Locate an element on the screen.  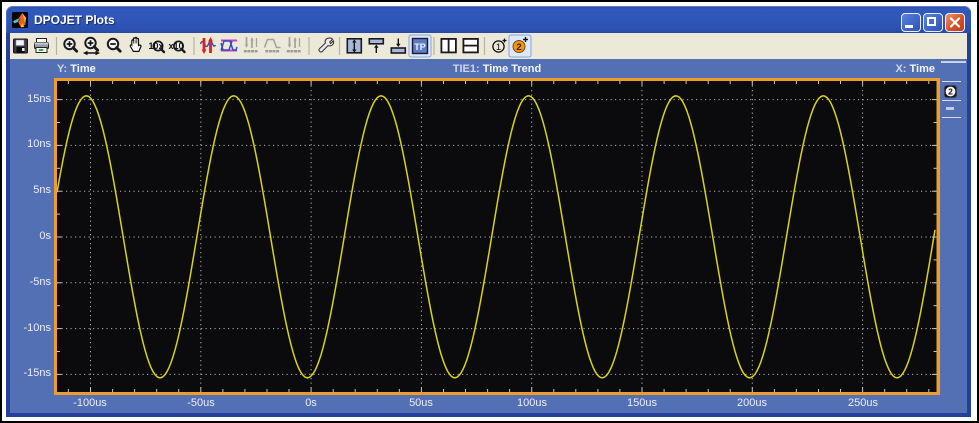
svg-text: x10 is located at coordinates (176, 46).